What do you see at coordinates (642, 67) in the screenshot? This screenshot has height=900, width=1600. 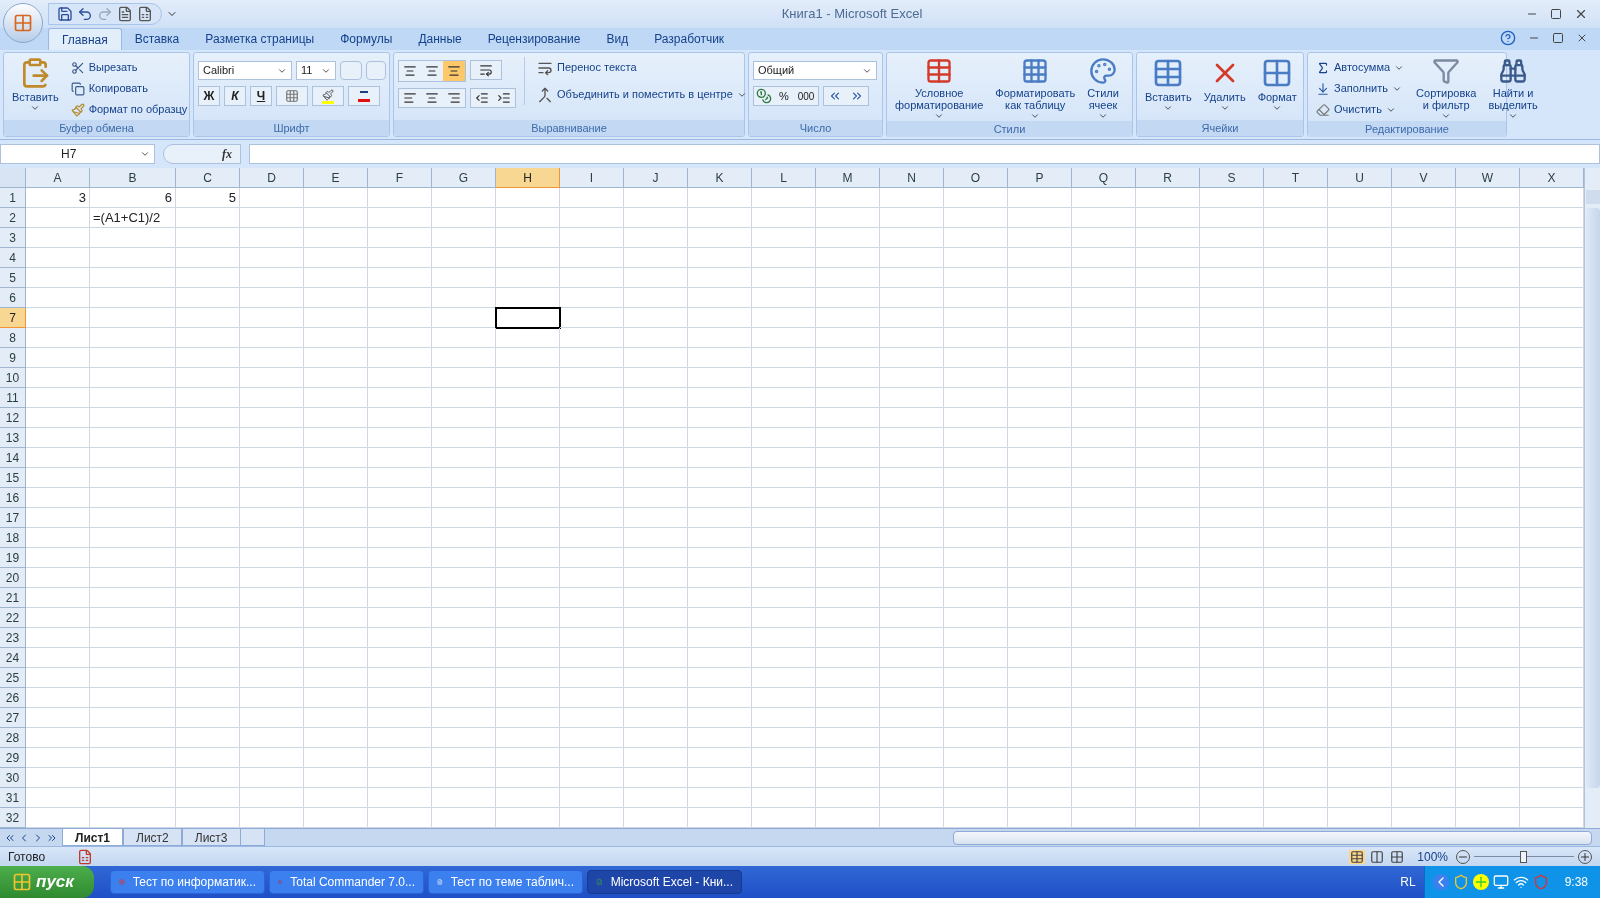 I see `ribbon-button: Перенос текста` at bounding box center [642, 67].